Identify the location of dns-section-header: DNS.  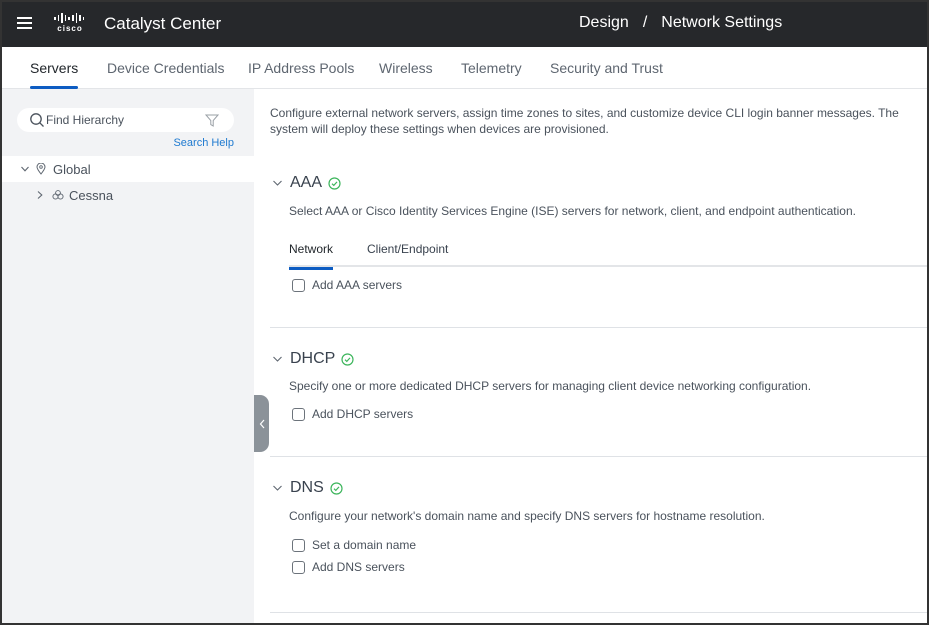
(307, 488).